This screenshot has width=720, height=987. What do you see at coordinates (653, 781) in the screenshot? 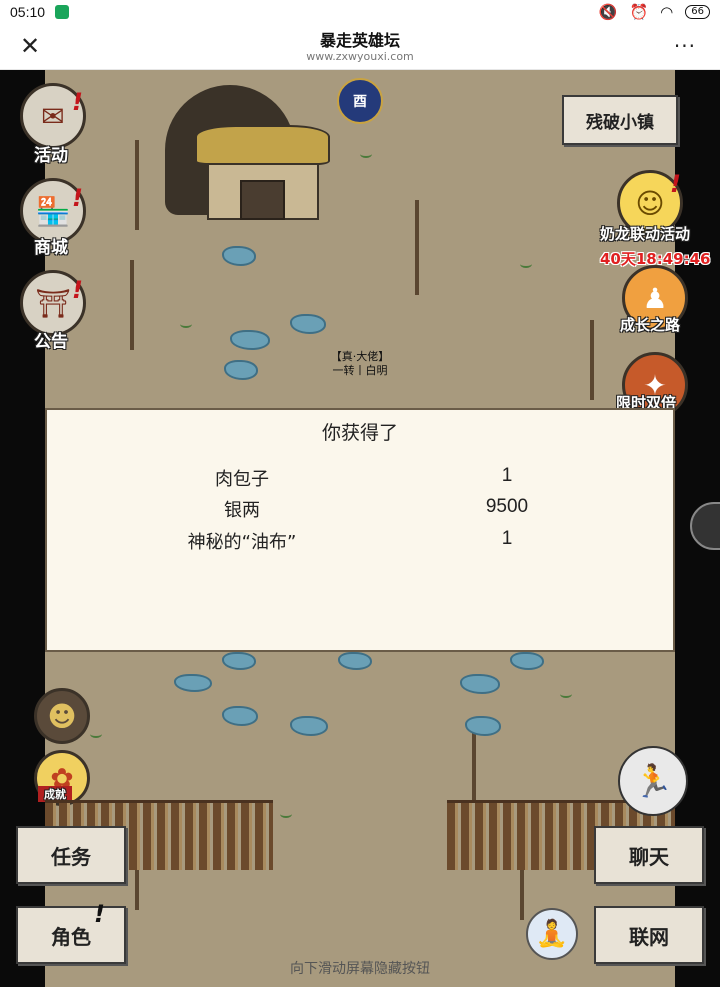
I see `auto-run-icon: 🏃` at bounding box center [653, 781].